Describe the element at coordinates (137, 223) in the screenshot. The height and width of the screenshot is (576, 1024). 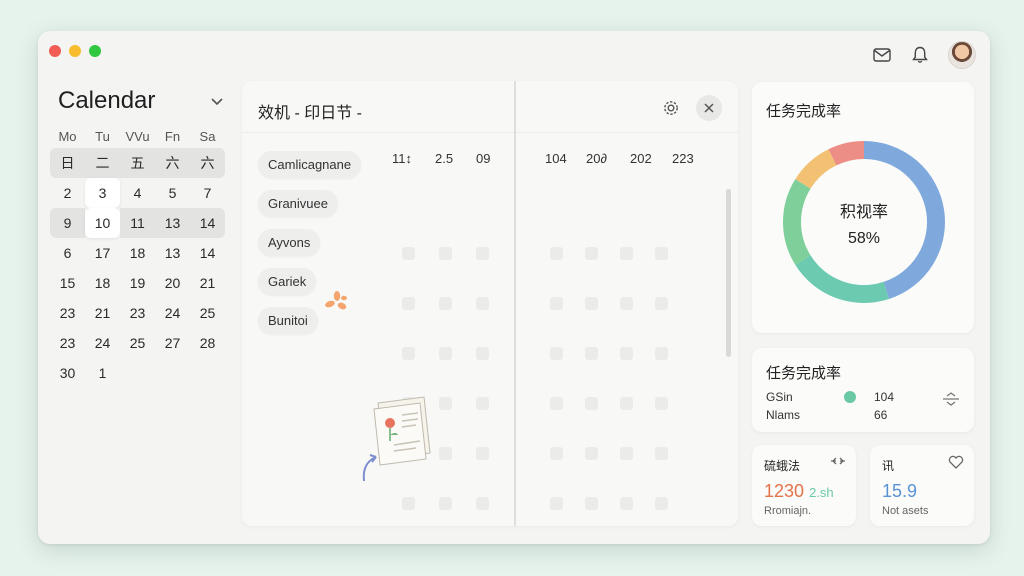
I see `calendar-day: 11` at that location.